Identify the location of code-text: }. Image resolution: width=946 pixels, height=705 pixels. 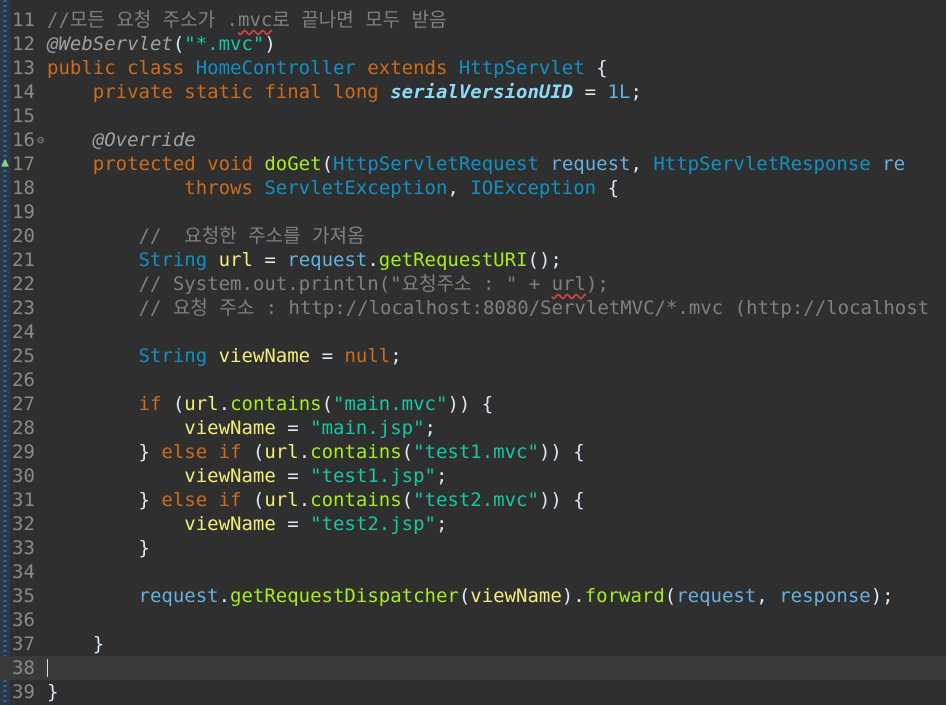
(52, 692).